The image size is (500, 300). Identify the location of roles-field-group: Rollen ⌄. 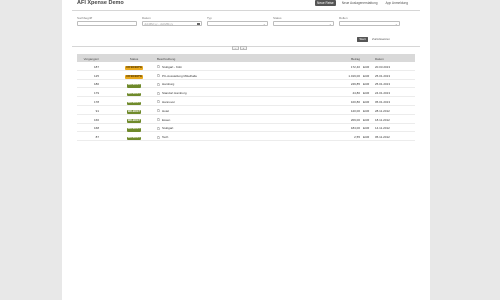
(369, 21).